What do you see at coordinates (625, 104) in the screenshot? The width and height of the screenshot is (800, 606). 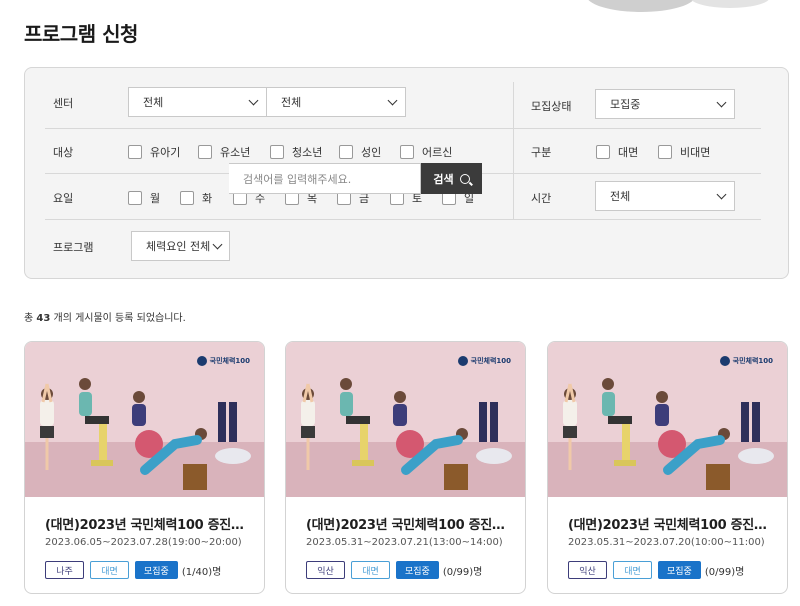 I see `recruit-status-value: 모집중` at bounding box center [625, 104].